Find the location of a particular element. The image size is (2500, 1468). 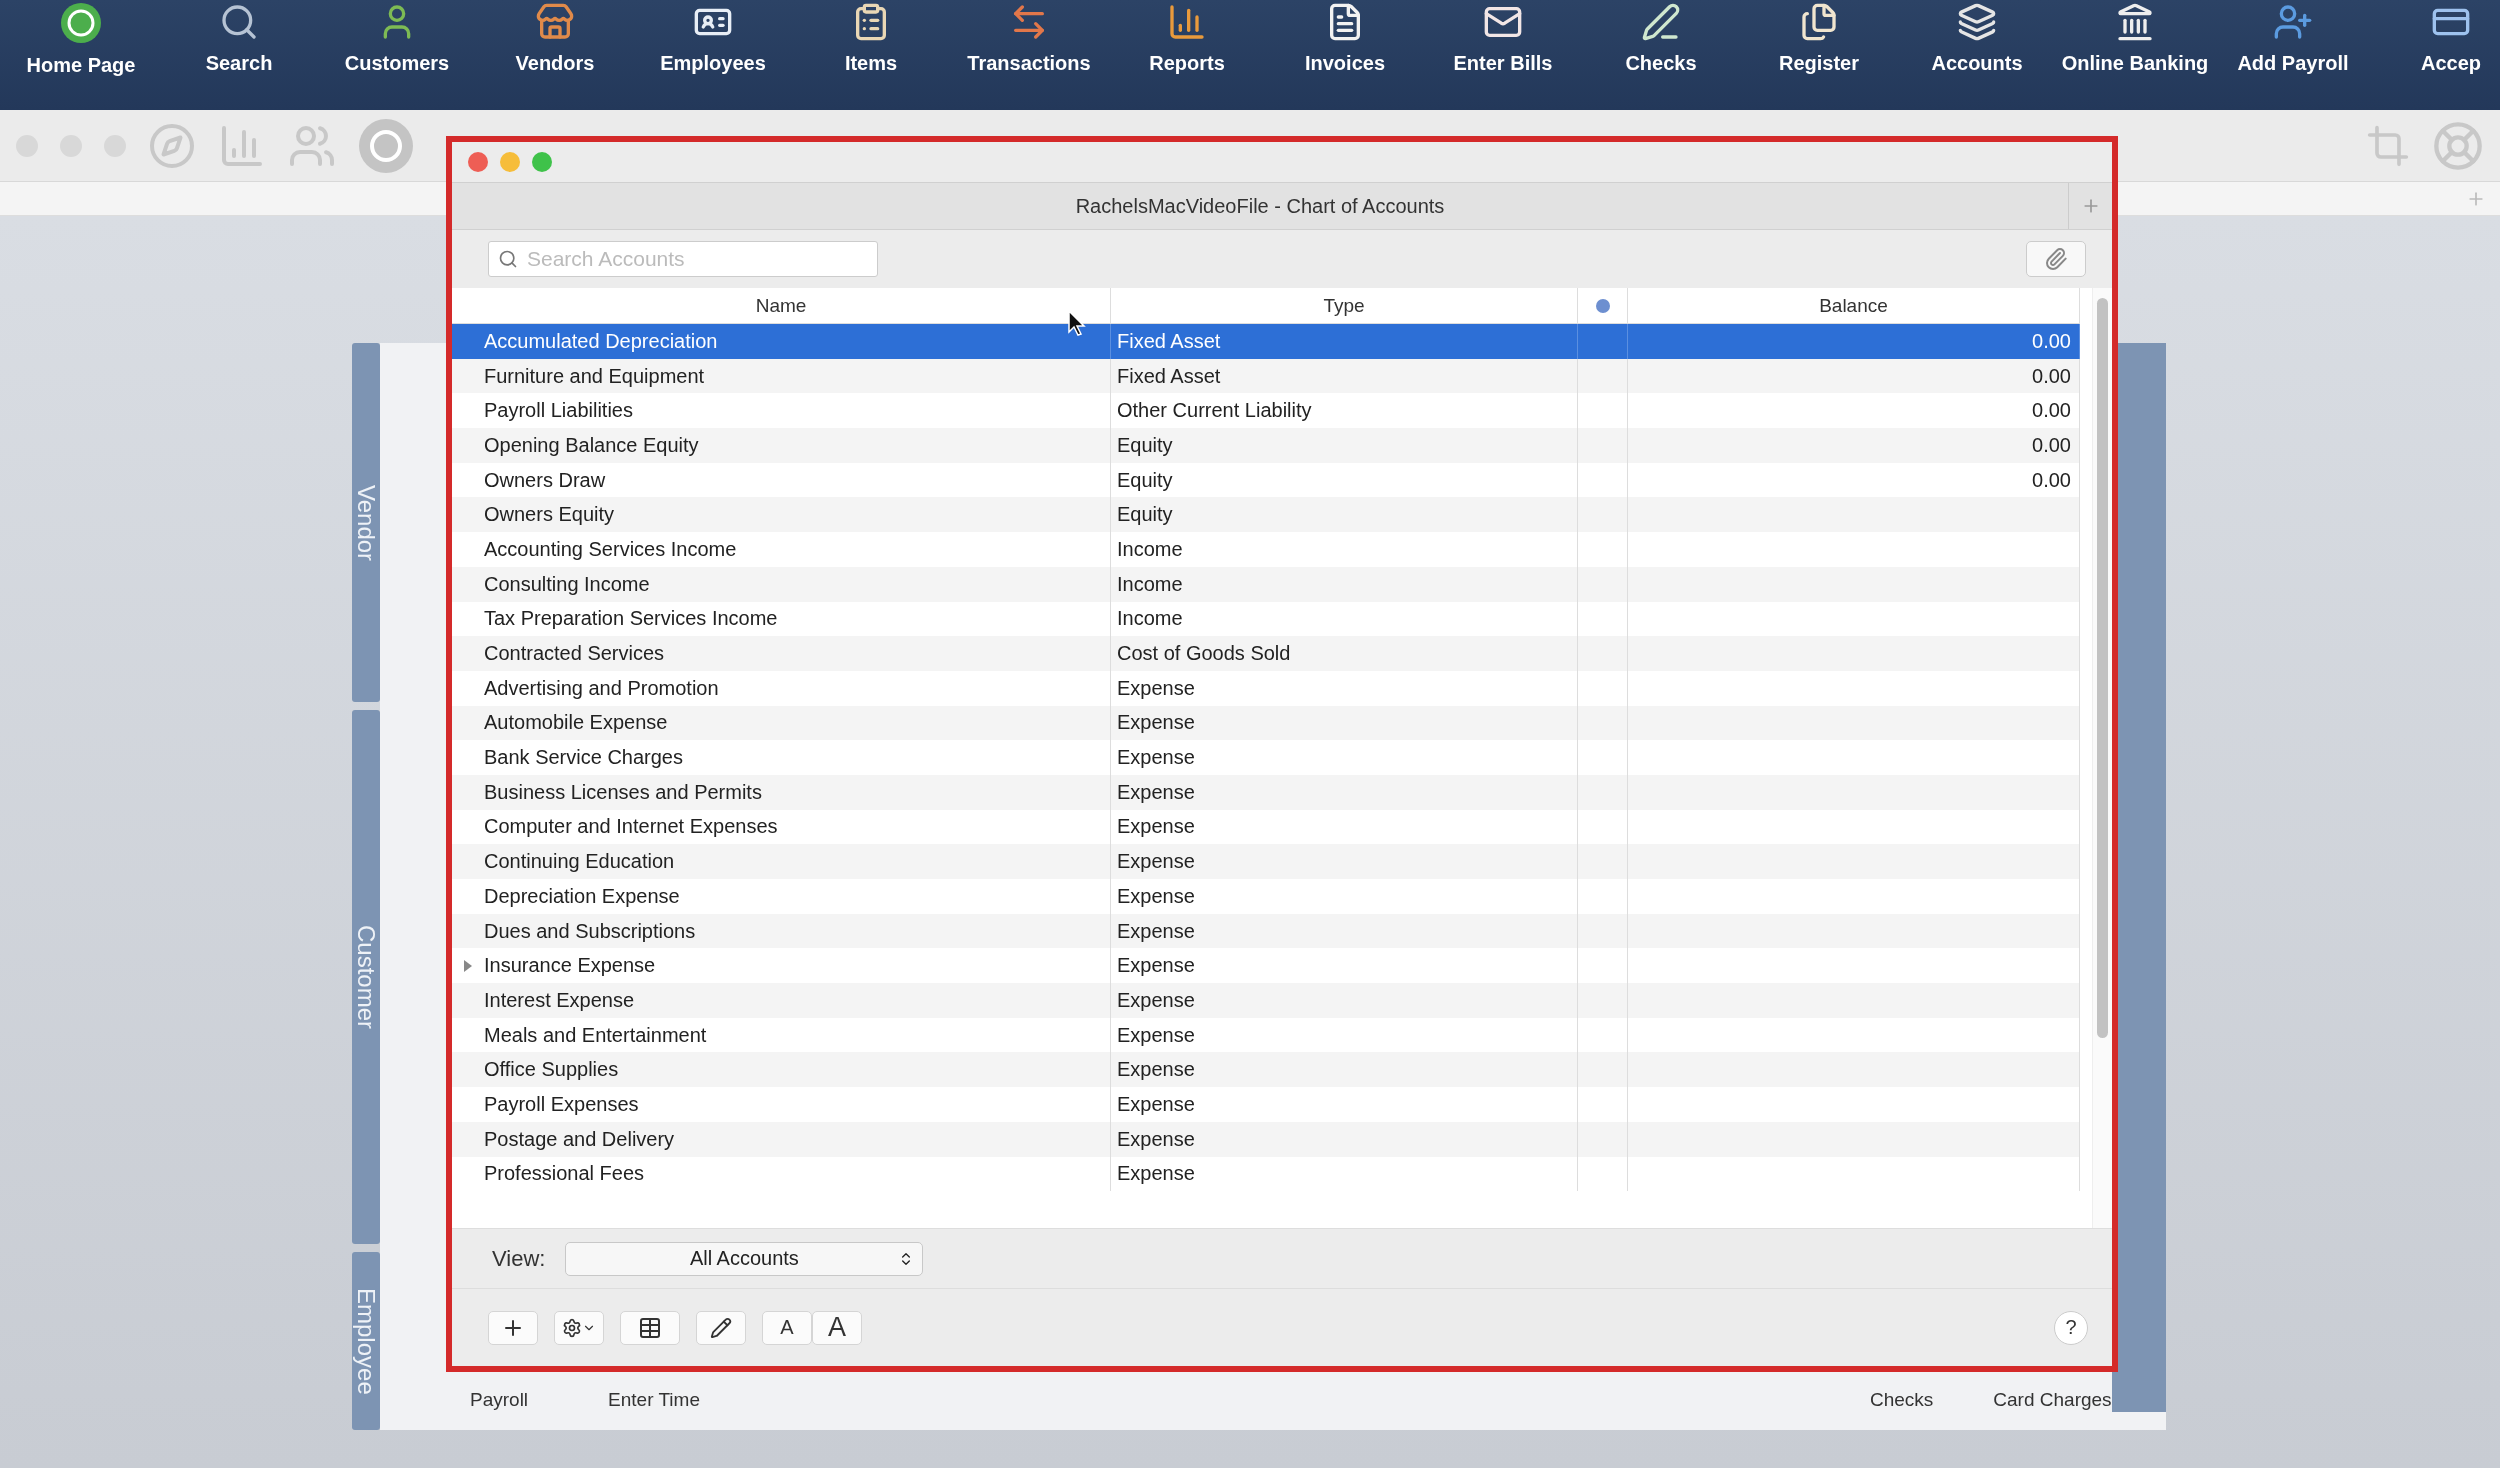

gear-menu-button is located at coordinates (579, 1327).